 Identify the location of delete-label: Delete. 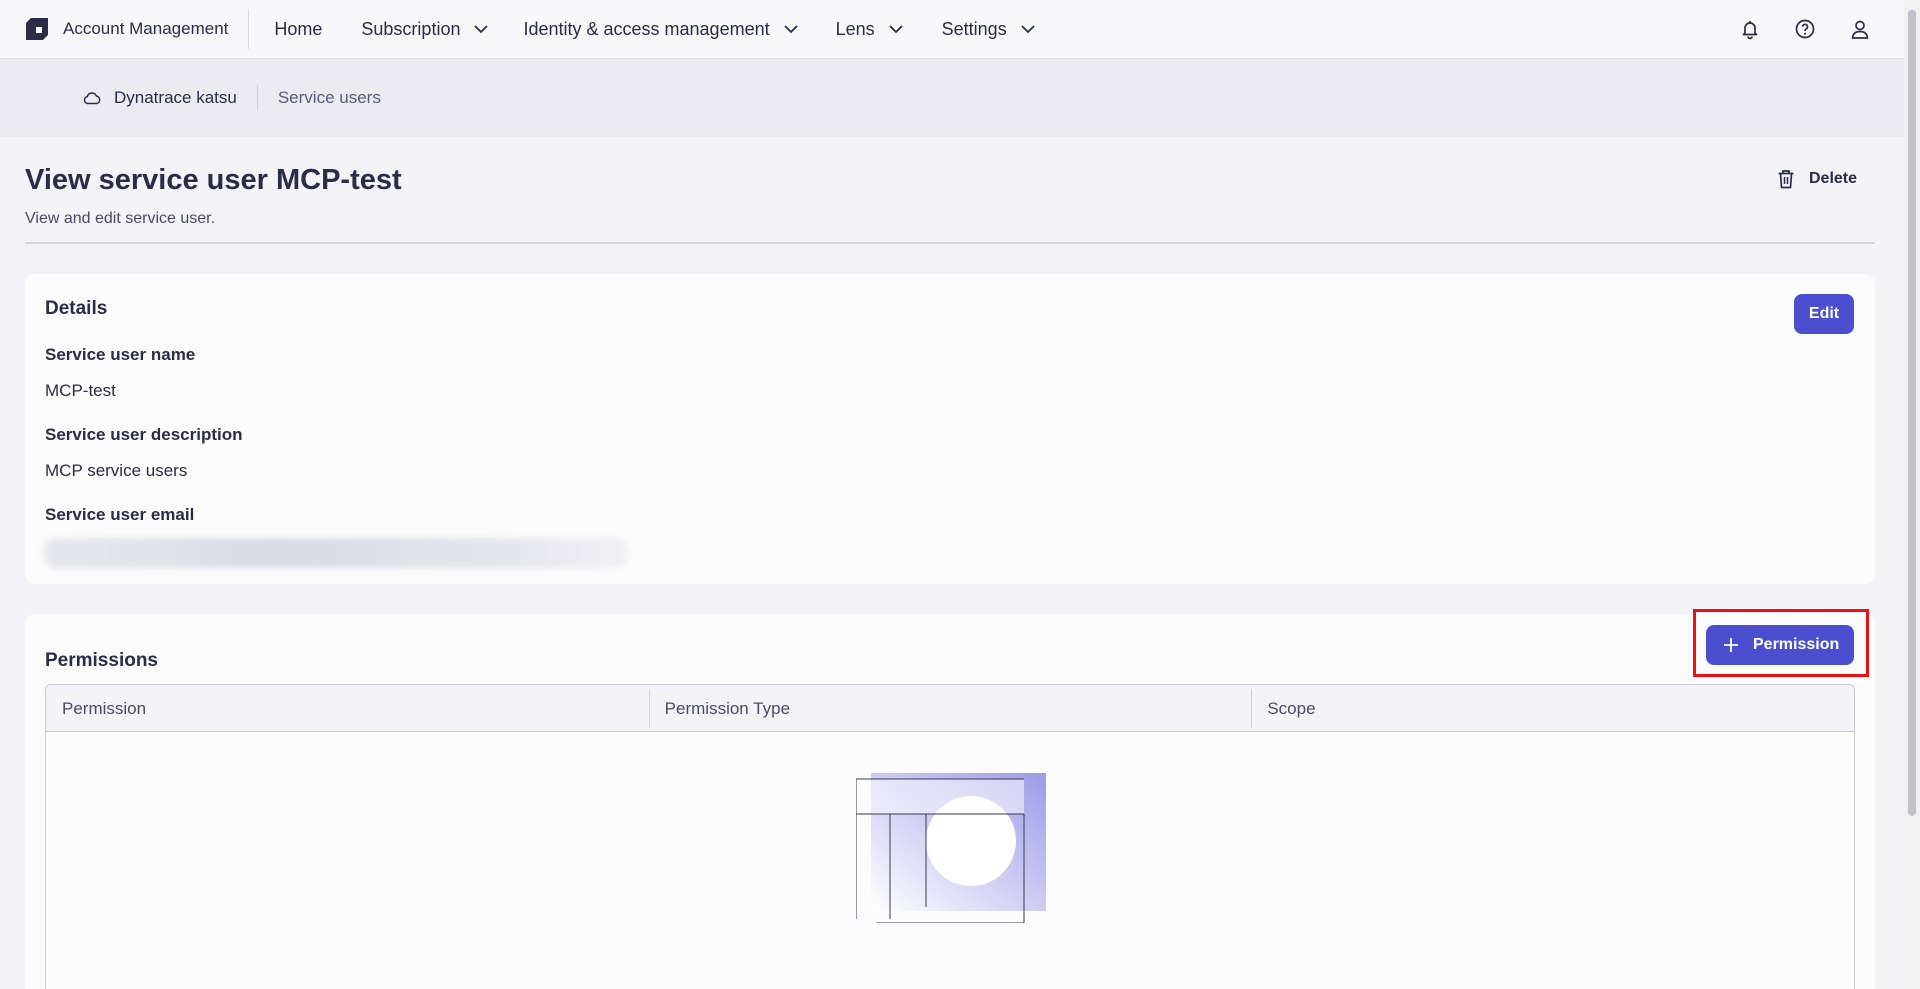
(1833, 178).